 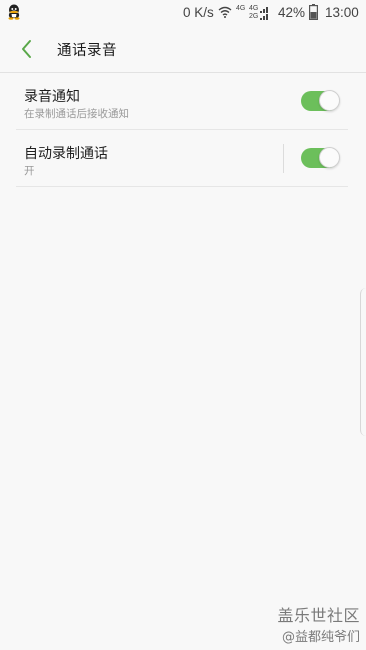 I want to click on signal-icon: 4G 4G 2G, so click(x=253, y=13).